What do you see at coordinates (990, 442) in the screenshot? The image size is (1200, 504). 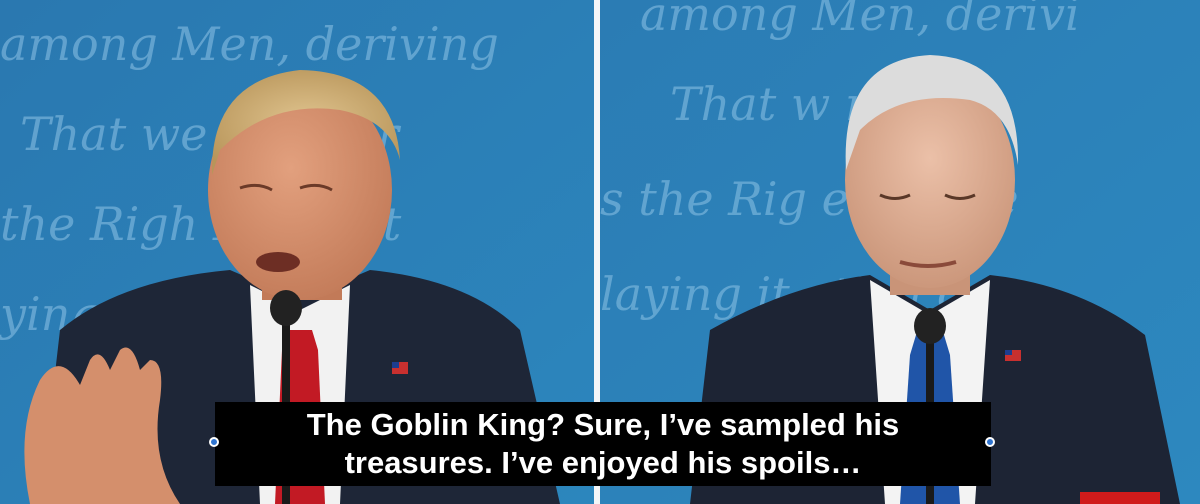 I see `caption-resize-handle-right` at bounding box center [990, 442].